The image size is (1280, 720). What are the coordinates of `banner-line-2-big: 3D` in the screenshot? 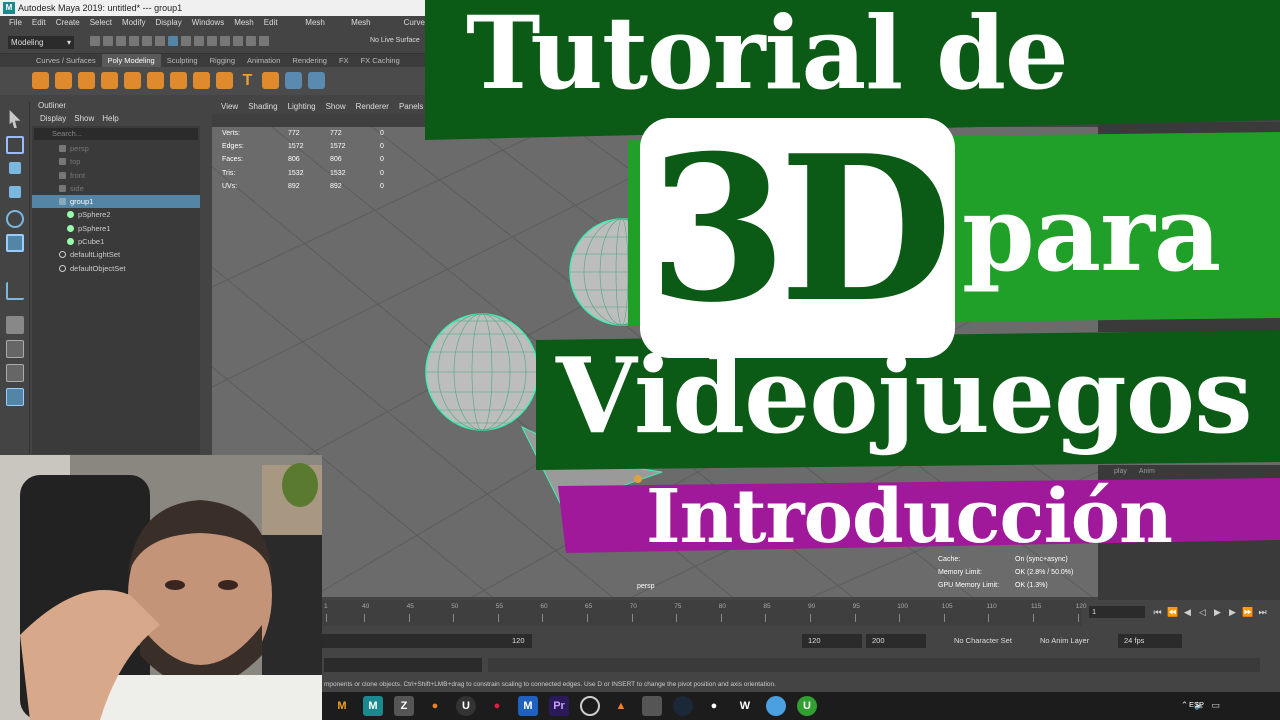 It's located at (800, 229).